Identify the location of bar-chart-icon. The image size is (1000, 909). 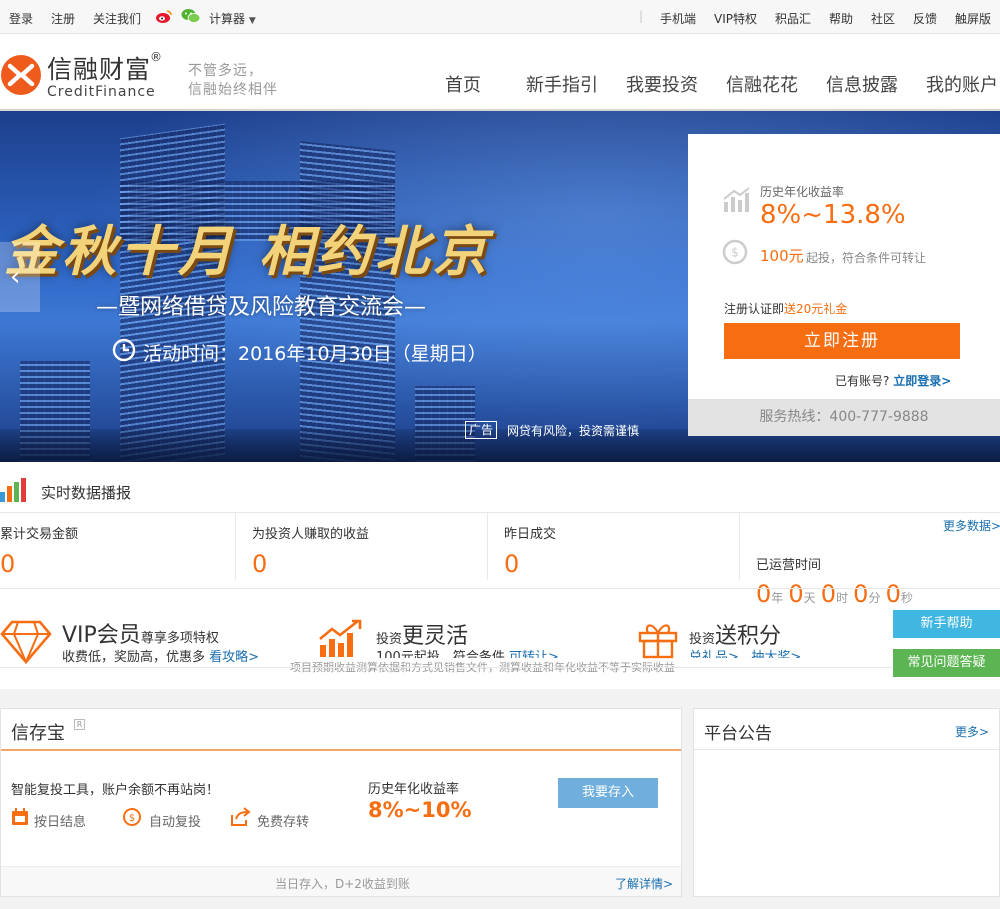
(15, 492).